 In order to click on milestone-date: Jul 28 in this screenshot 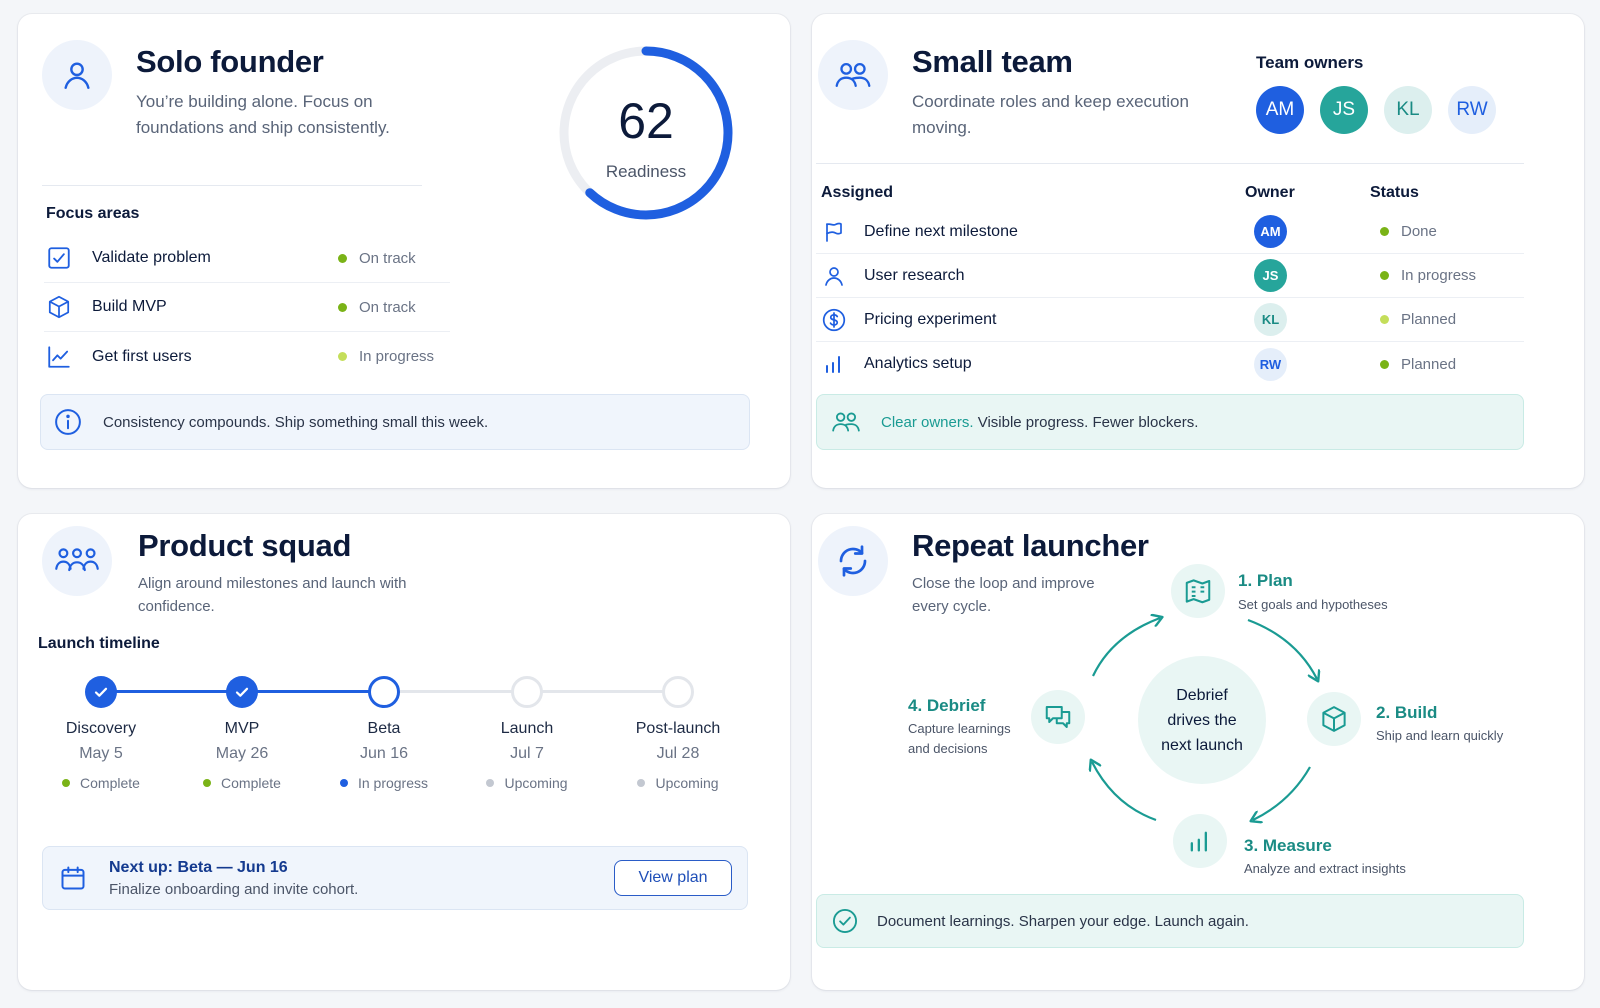, I will do `click(678, 753)`.